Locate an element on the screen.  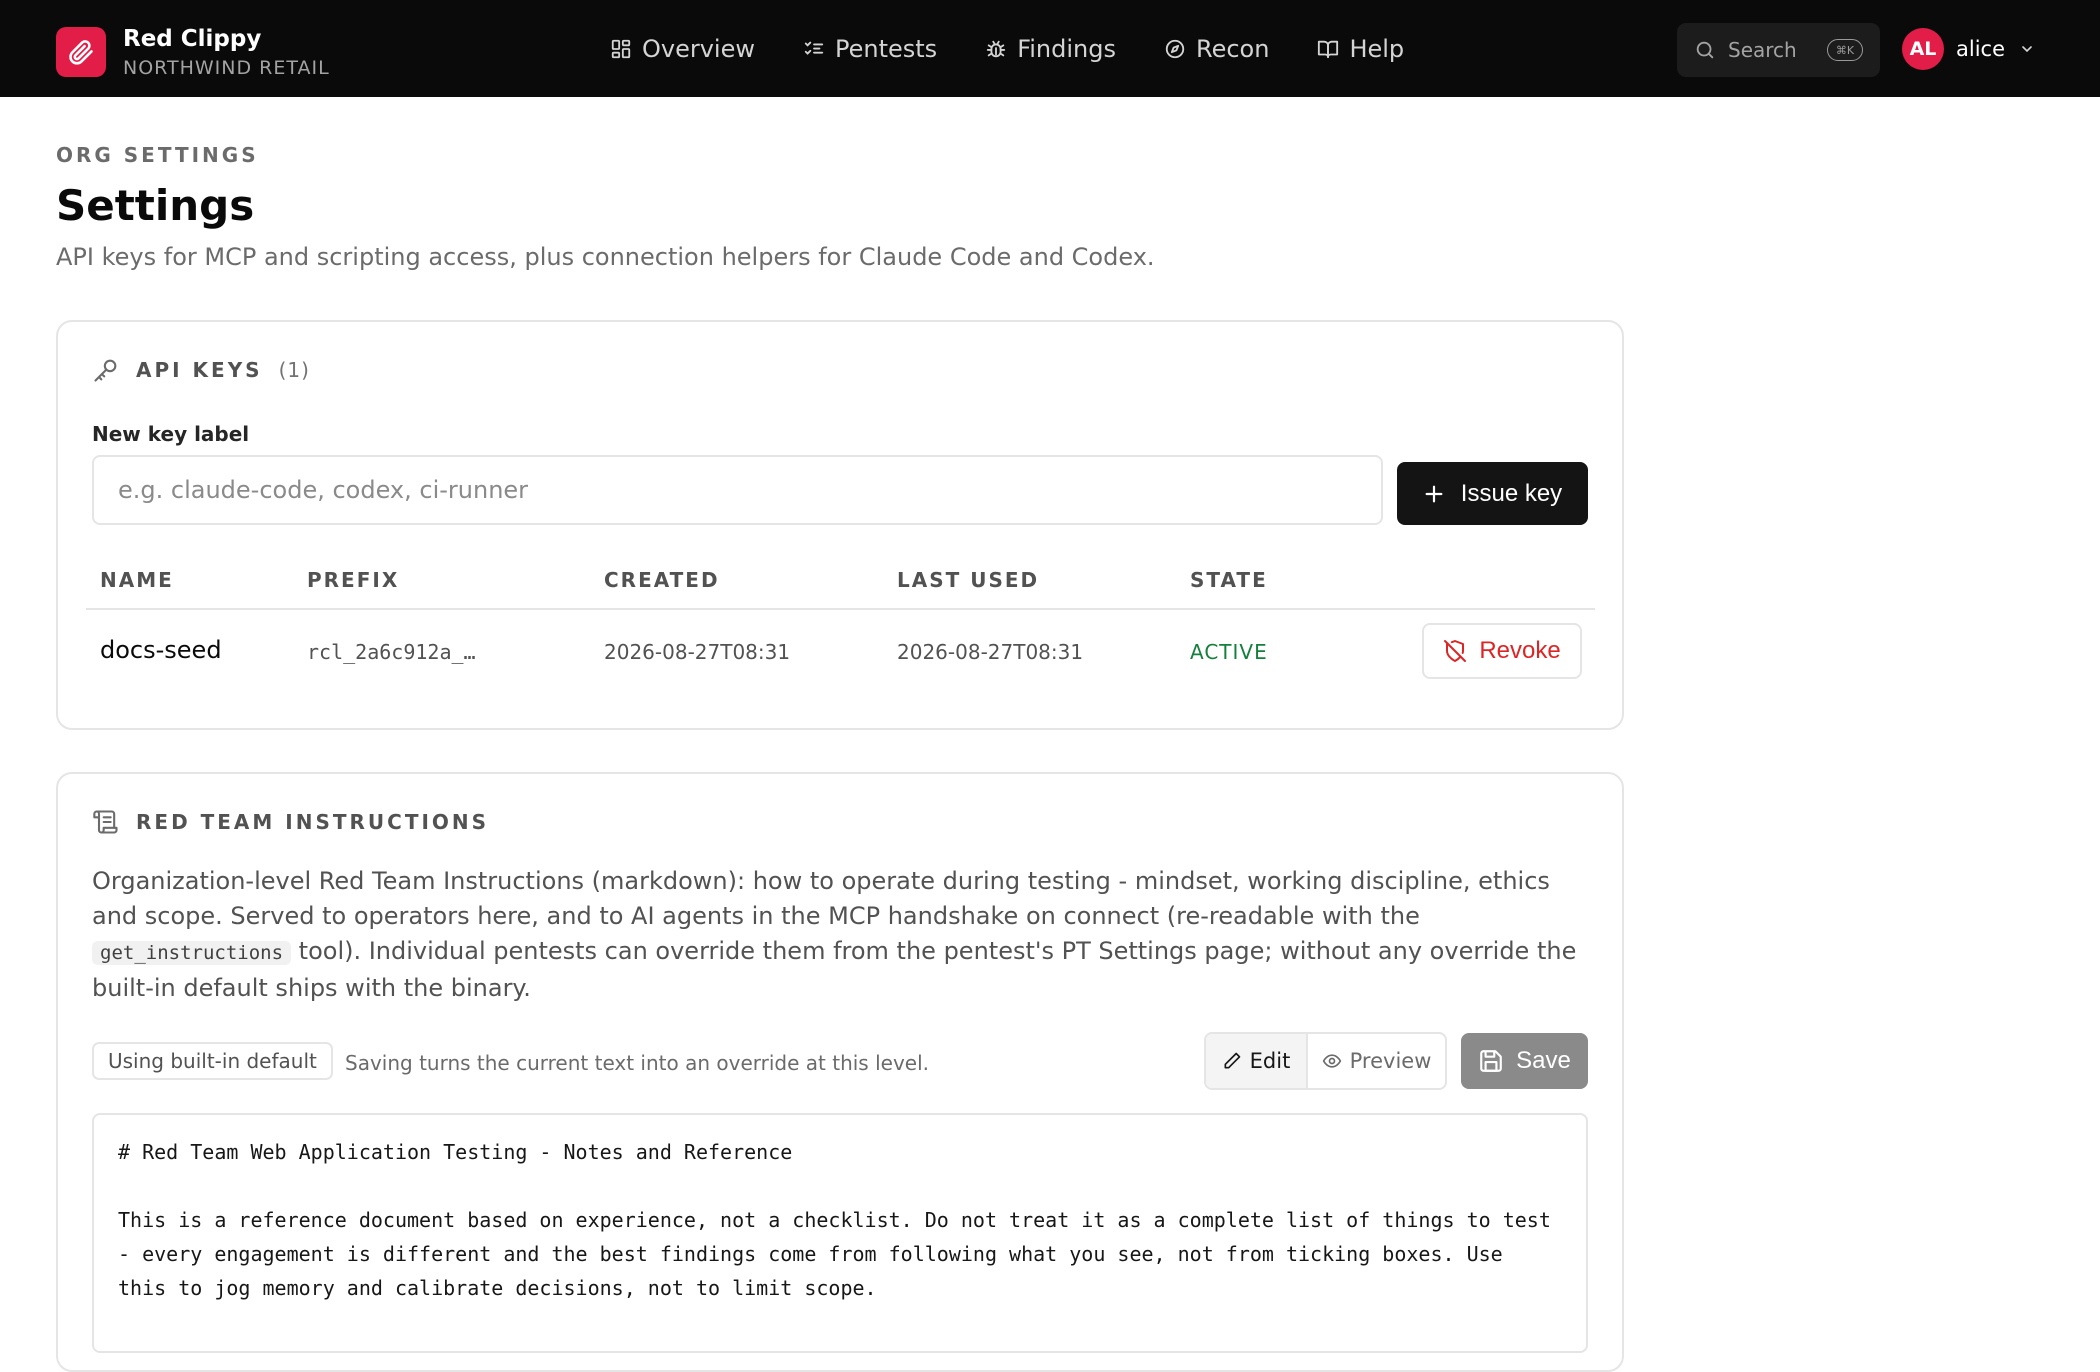
bug-icon is located at coordinates (996, 48).